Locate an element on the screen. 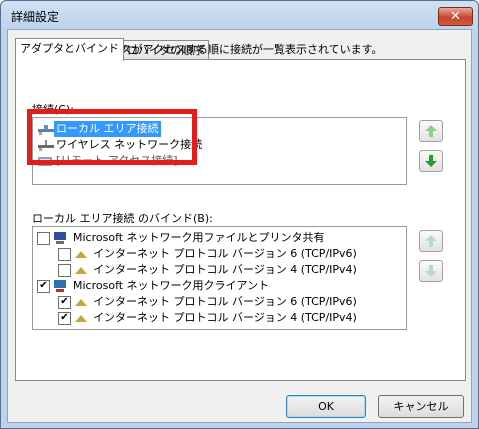 The height and width of the screenshot is (429, 479). bindings-label: ローカル エリア接続 のバインド(B): is located at coordinates (122, 218).